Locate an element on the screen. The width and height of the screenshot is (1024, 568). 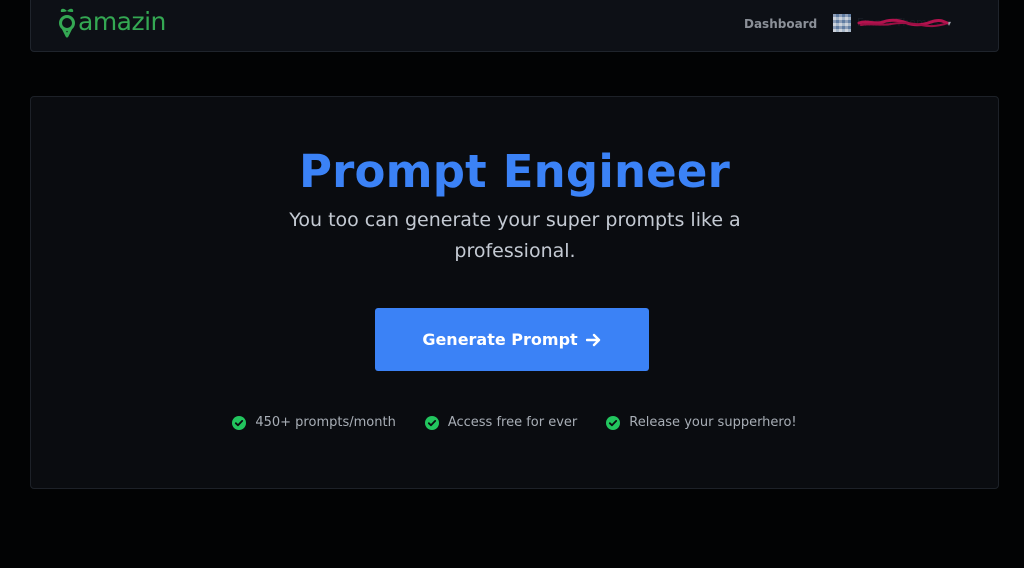
feature-item: 450+ prompts/month is located at coordinates (314, 422).